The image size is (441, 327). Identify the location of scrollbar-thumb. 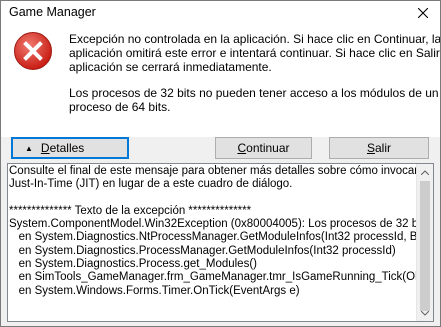
(425, 246).